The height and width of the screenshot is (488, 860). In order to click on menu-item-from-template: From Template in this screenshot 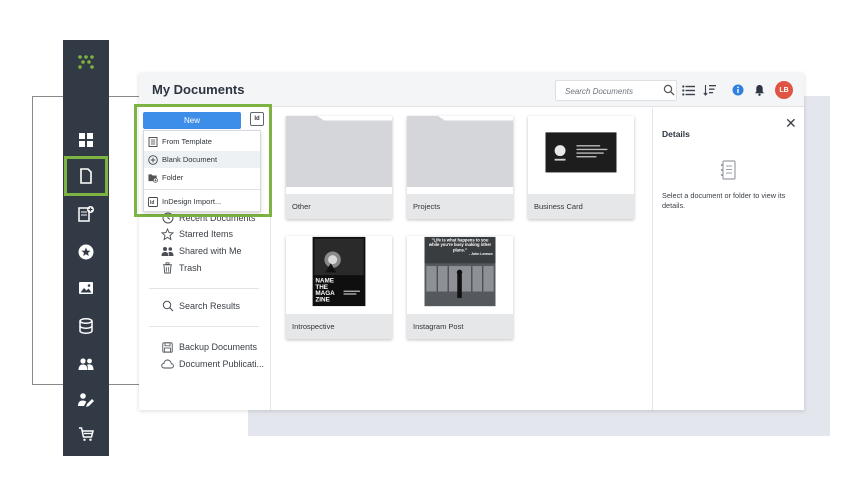, I will do `click(202, 141)`.